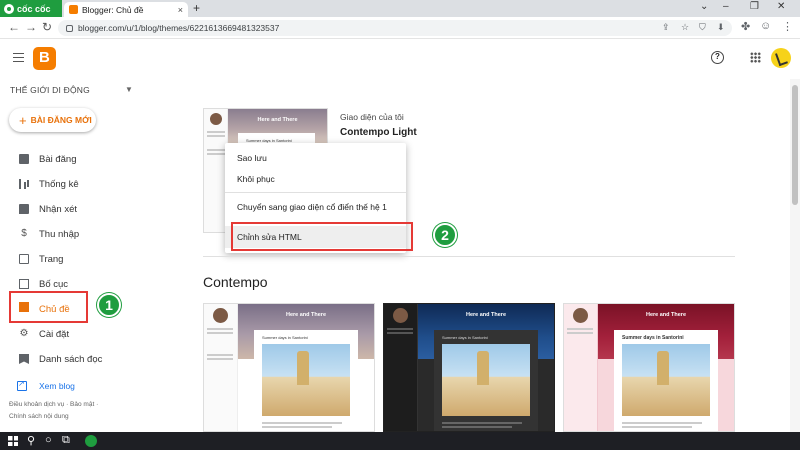 The height and width of the screenshot is (450, 800). Describe the element at coordinates (31, 440) in the screenshot. I see `search-icon: ⚲` at that location.